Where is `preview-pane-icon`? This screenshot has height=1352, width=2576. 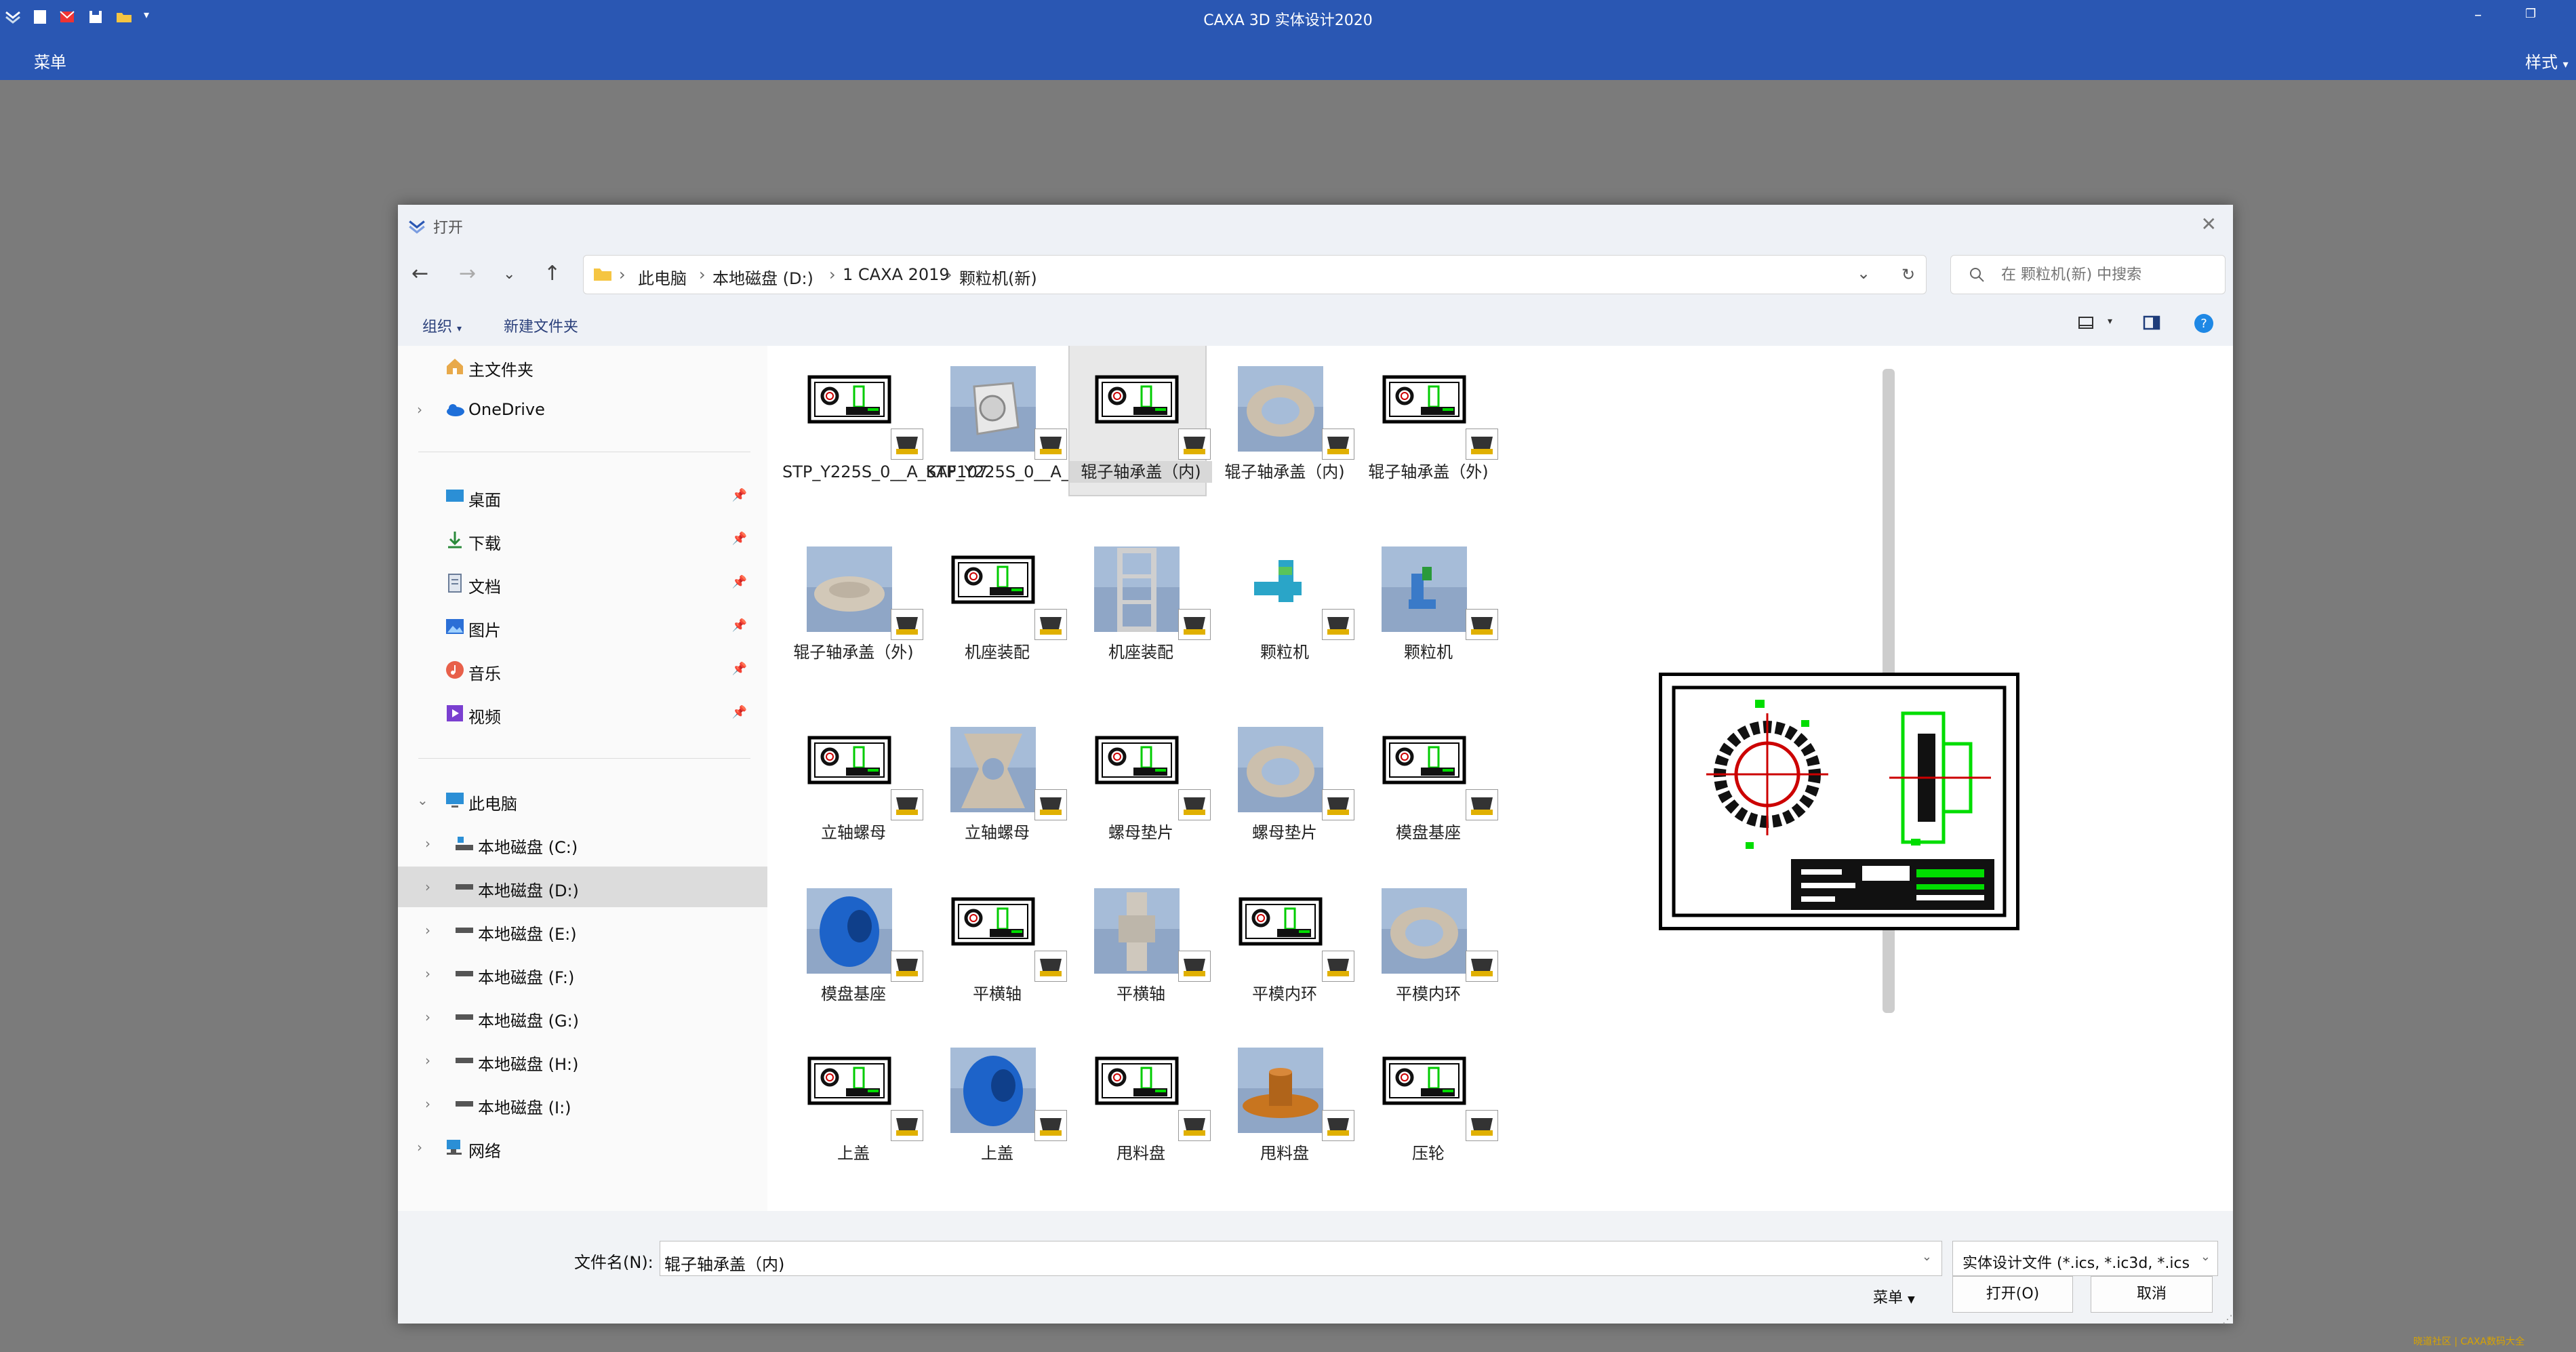 preview-pane-icon is located at coordinates (2151, 323).